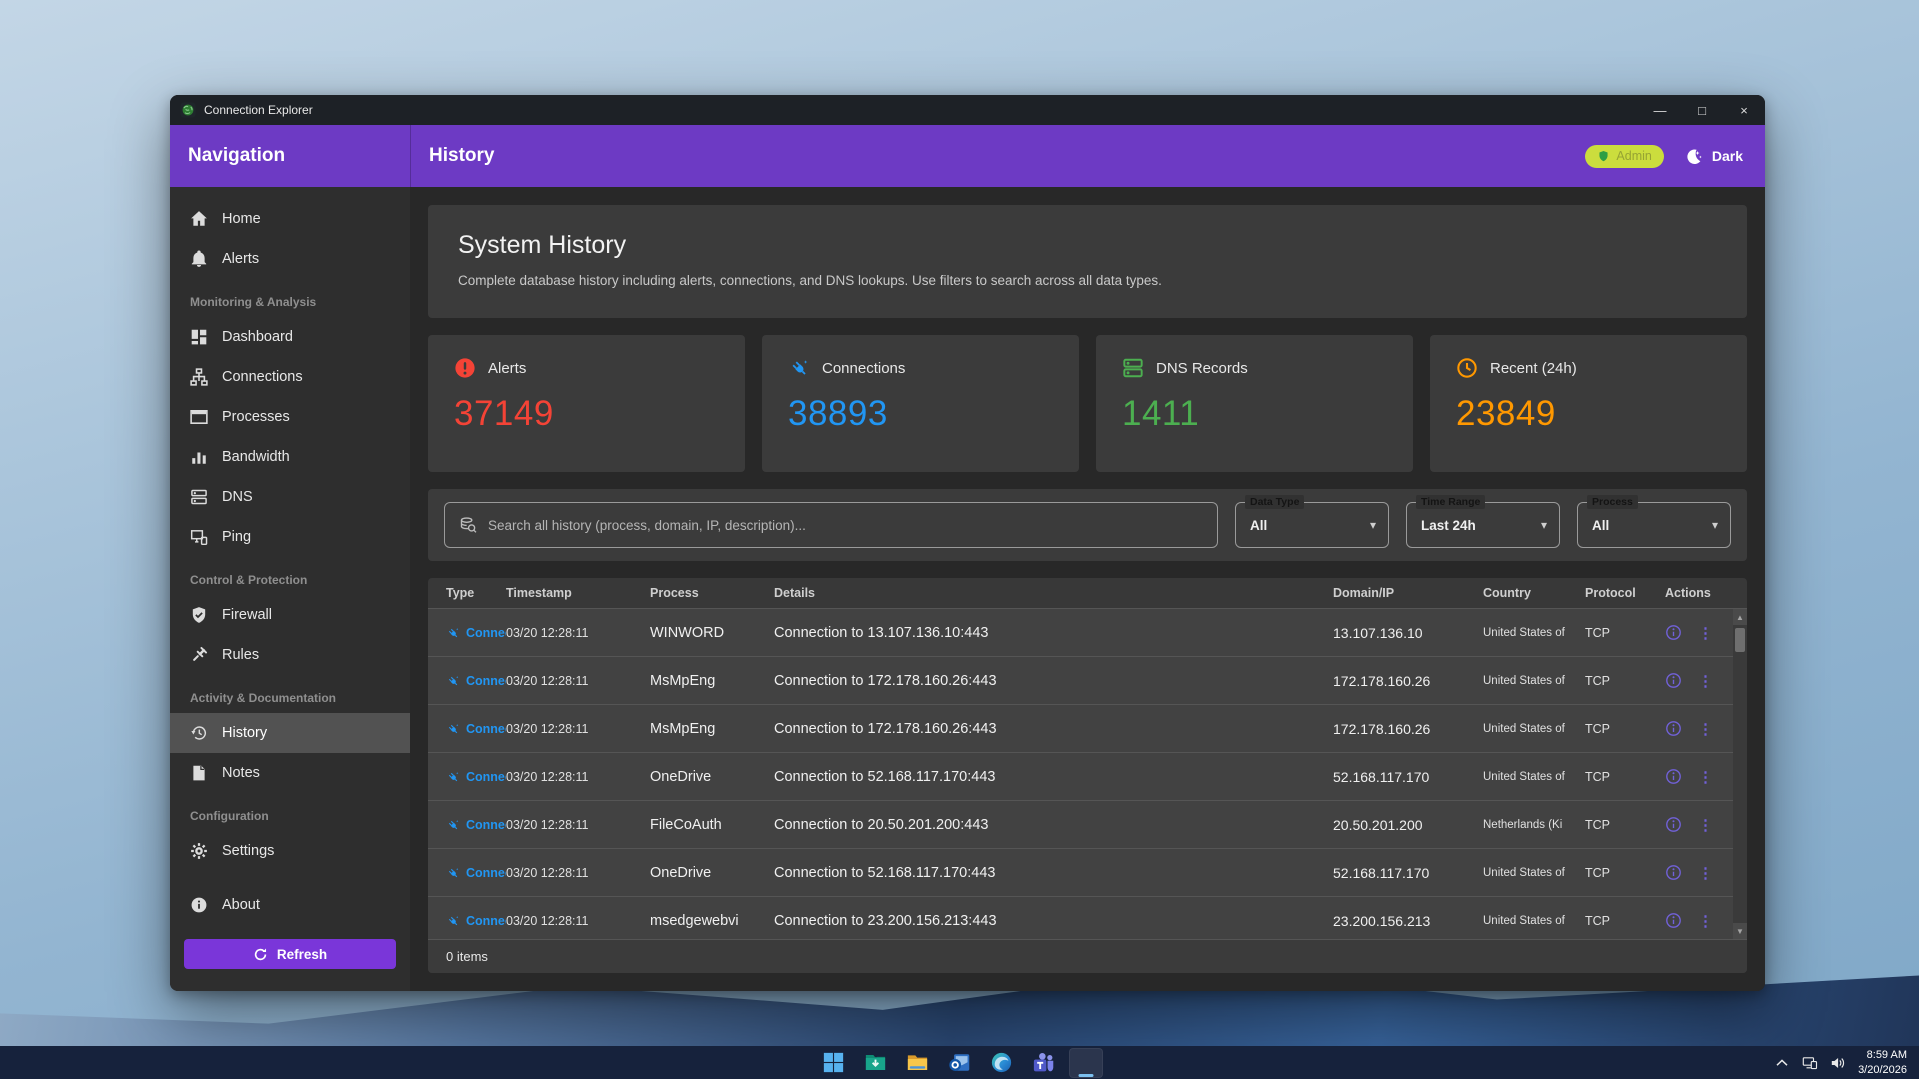 This screenshot has height=1079, width=1919. I want to click on taskbar-connection-explorer-app-icon, so click(1085, 1062).